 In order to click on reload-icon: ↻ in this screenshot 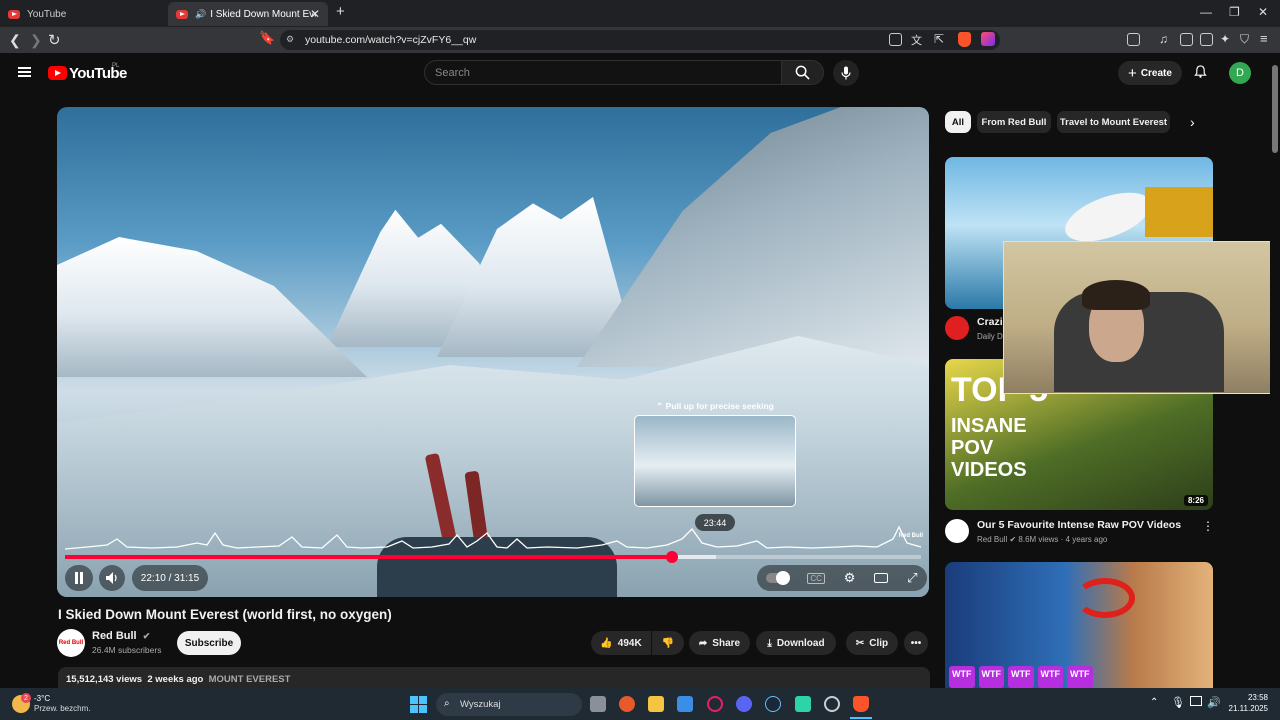, I will do `click(54, 40)`.